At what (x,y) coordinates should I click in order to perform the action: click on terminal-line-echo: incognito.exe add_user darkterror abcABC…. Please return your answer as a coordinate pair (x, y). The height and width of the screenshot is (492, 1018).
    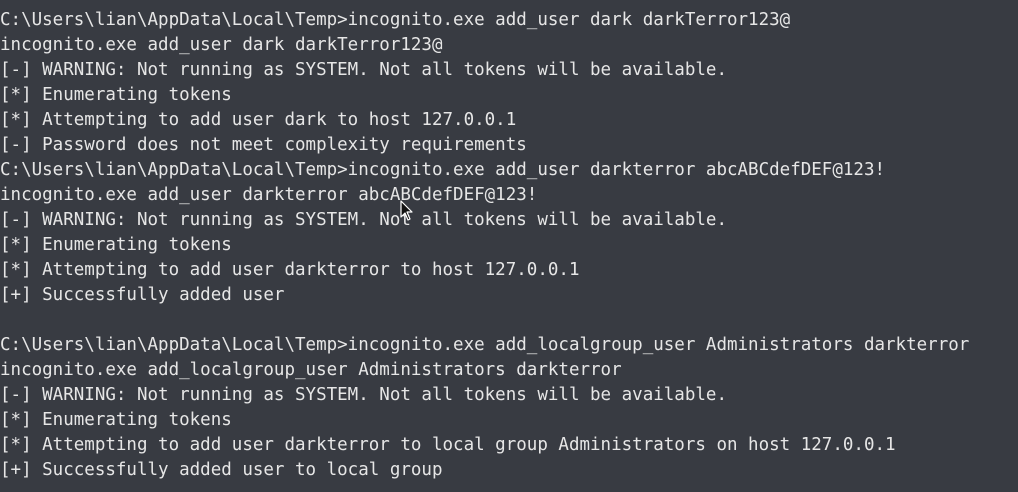
    Looking at the image, I should click on (269, 195).